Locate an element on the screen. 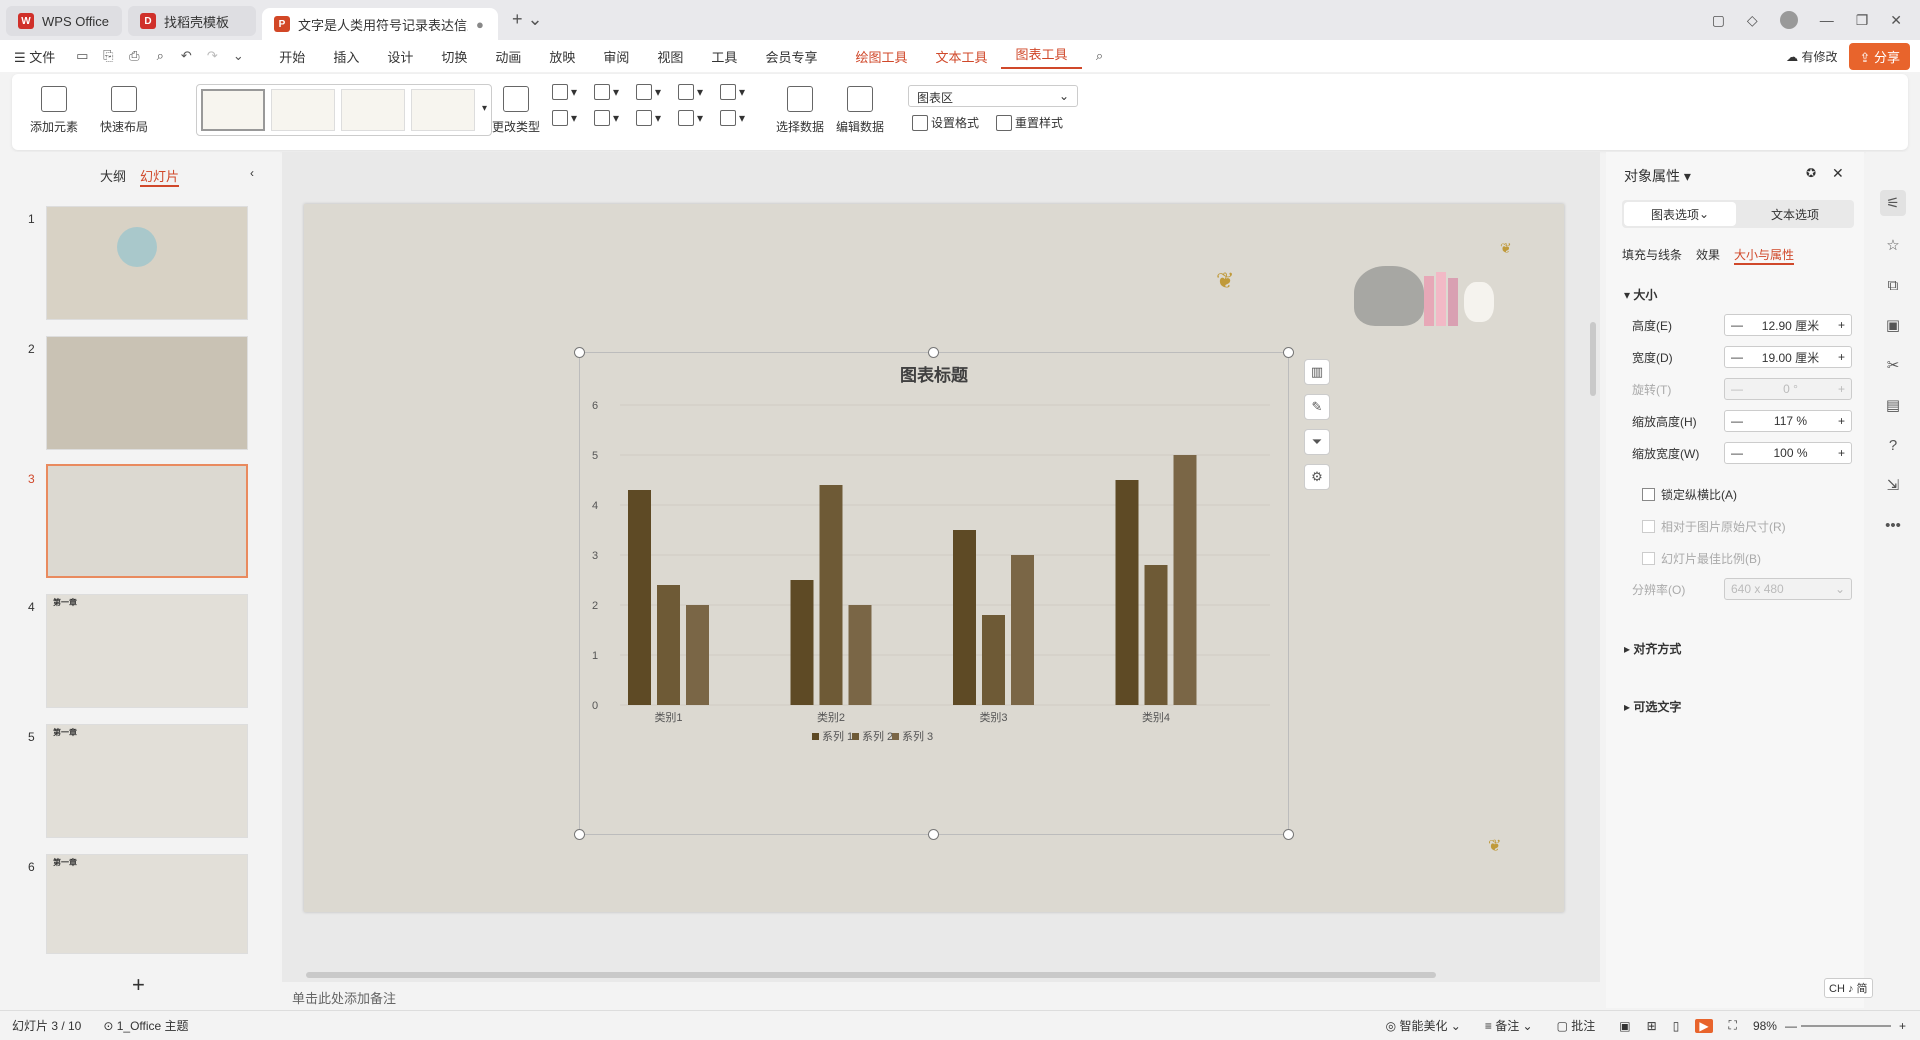  normal-view-icon: ▣ is located at coordinates (1624, 1026).